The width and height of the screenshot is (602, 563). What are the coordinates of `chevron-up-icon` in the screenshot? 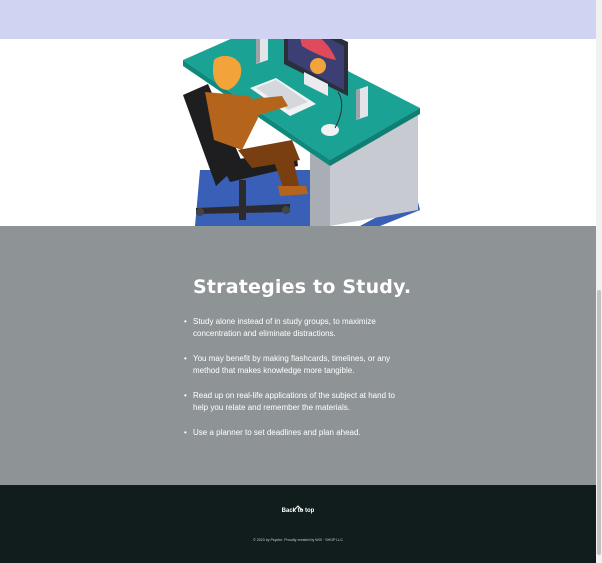 It's located at (298, 505).